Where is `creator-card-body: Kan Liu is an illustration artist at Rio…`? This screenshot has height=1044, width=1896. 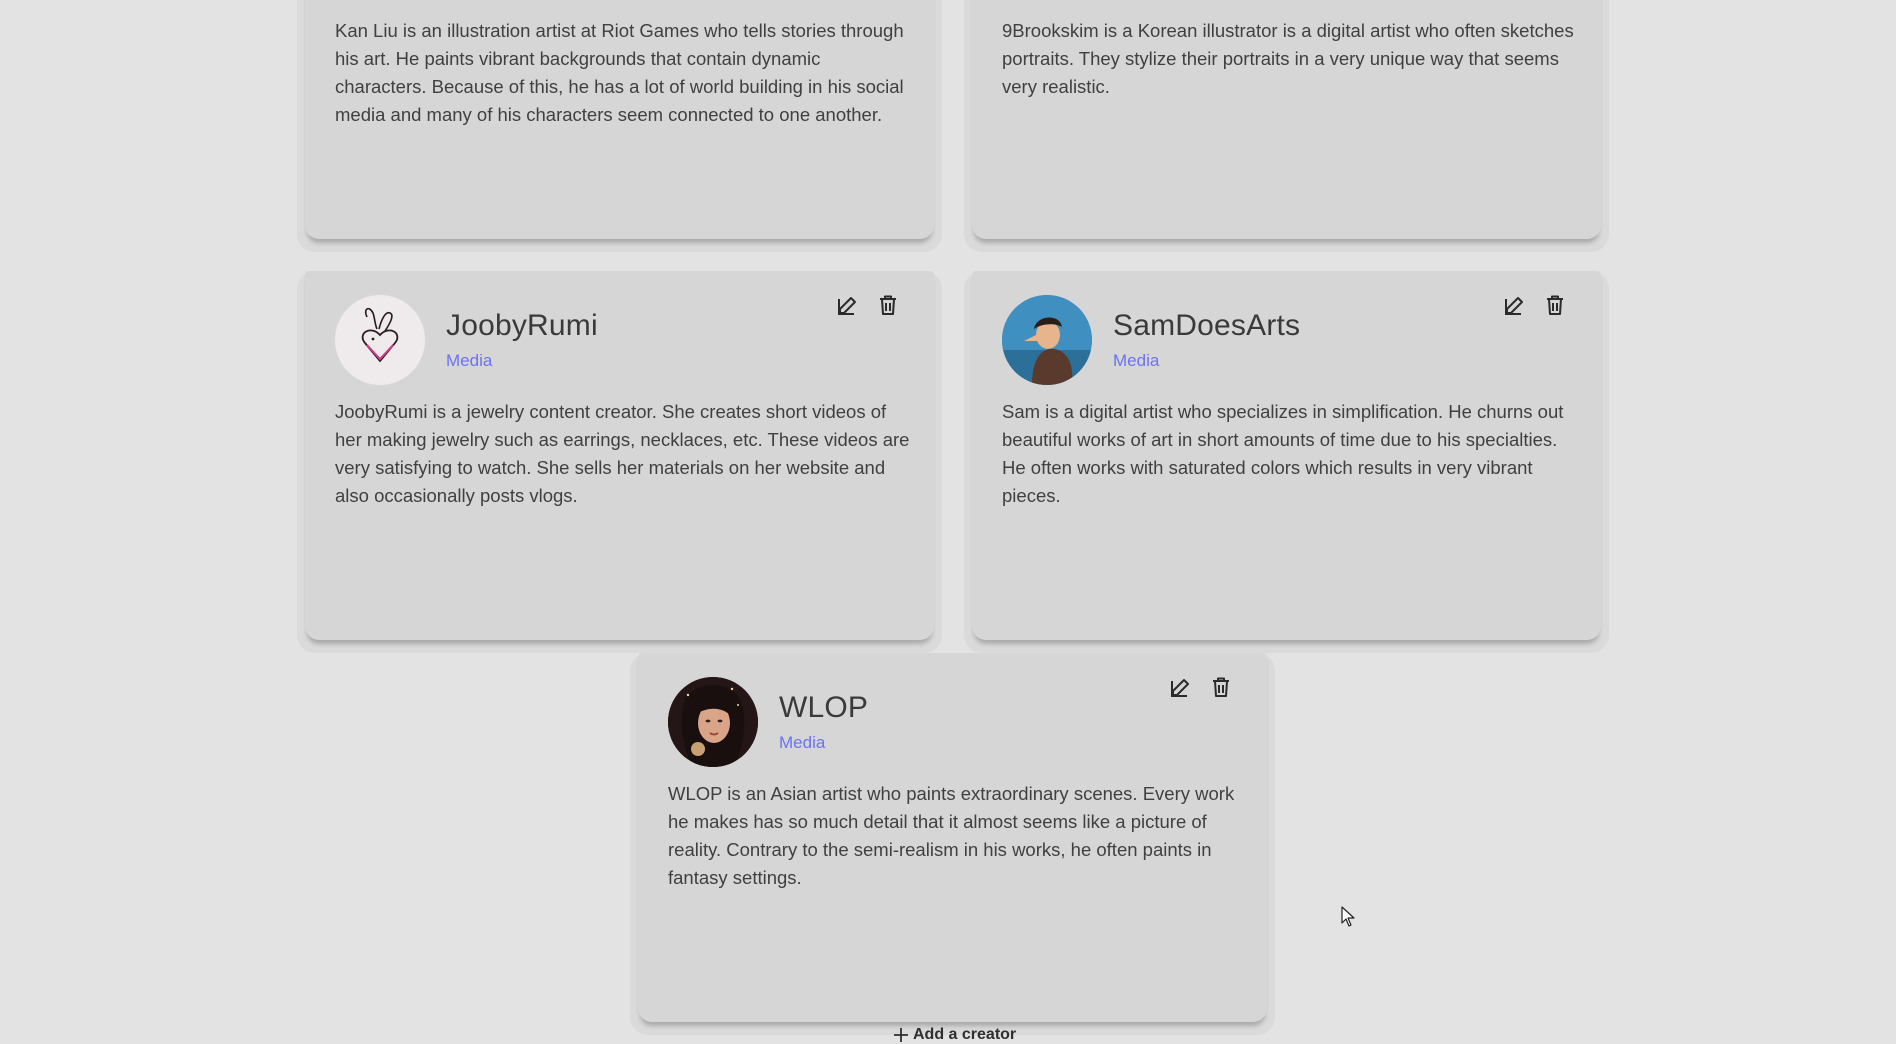 creator-card-body: Kan Liu is an illustration artist at Rio… is located at coordinates (619, 119).